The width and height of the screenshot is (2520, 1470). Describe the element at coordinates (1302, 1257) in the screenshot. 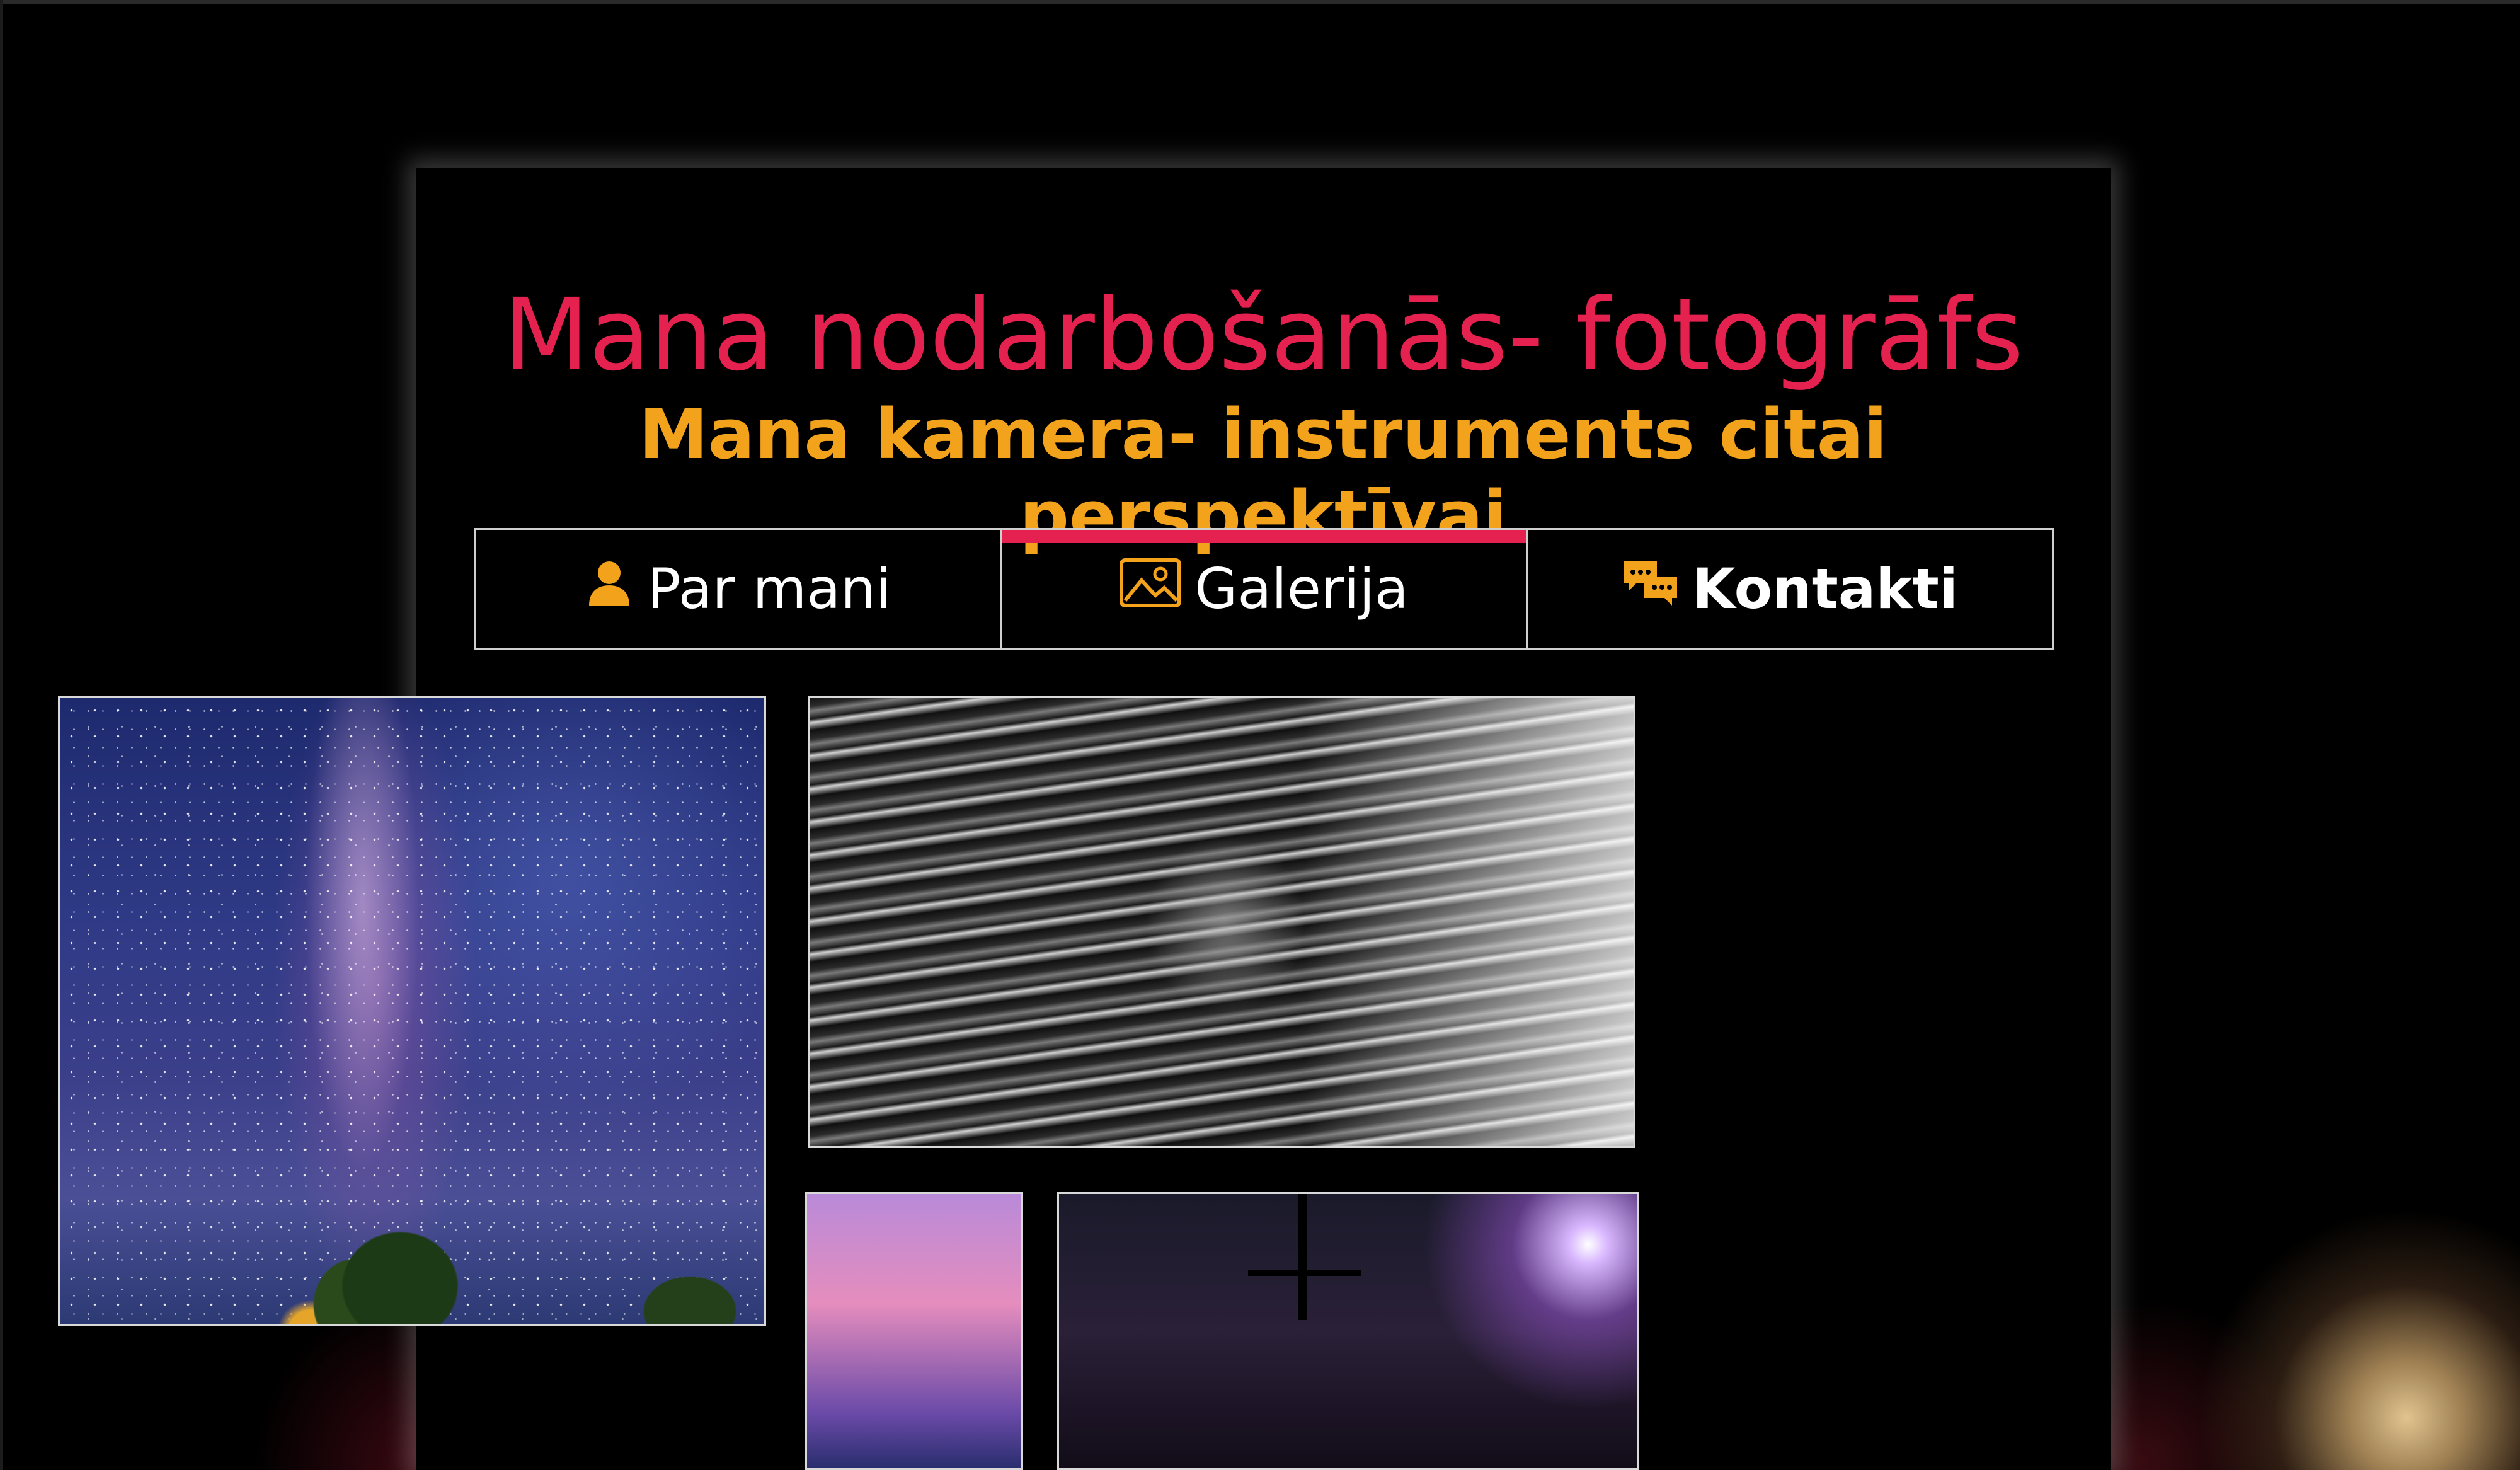

I see `lamp-post` at that location.